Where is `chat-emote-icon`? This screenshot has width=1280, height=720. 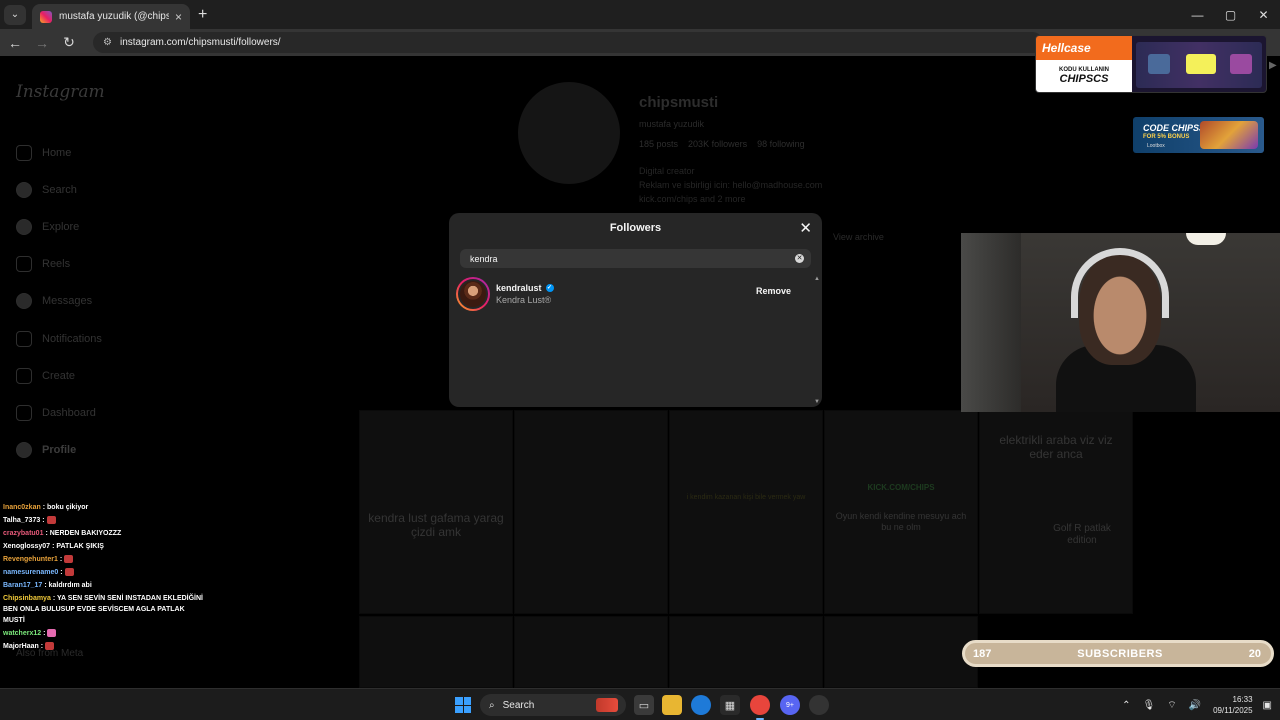 chat-emote-icon is located at coordinates (51, 520).